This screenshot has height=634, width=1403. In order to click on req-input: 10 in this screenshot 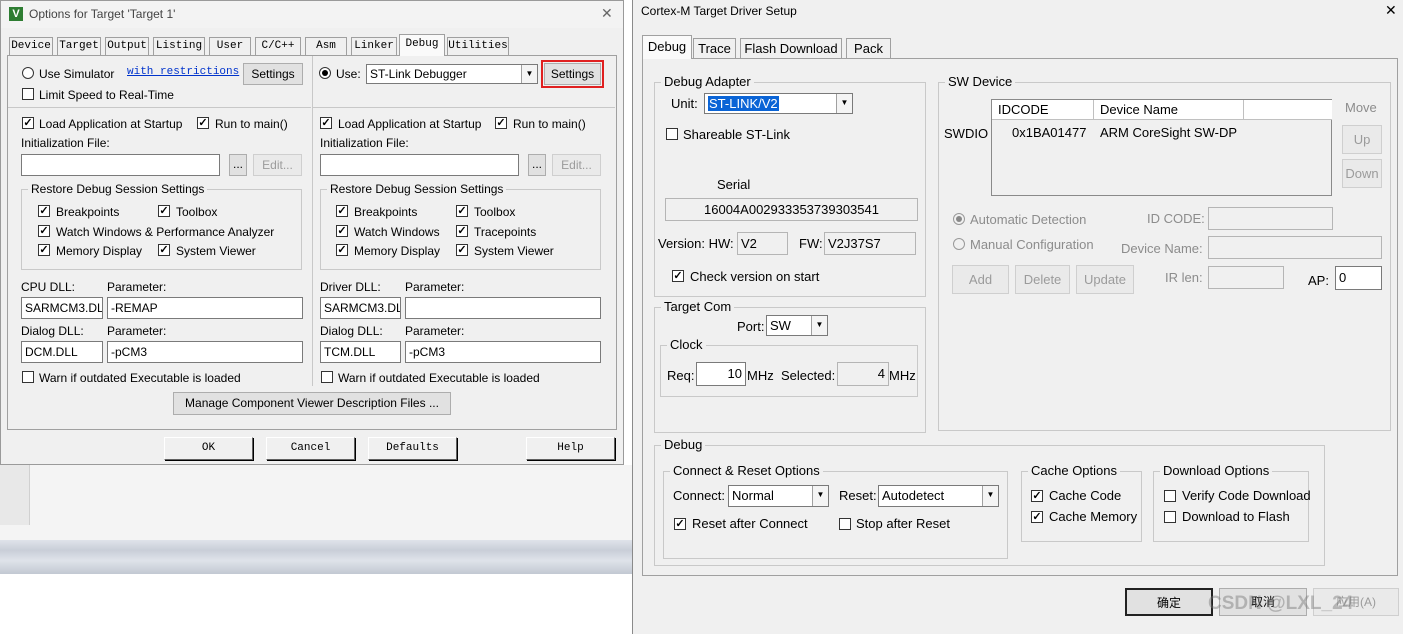, I will do `click(721, 374)`.